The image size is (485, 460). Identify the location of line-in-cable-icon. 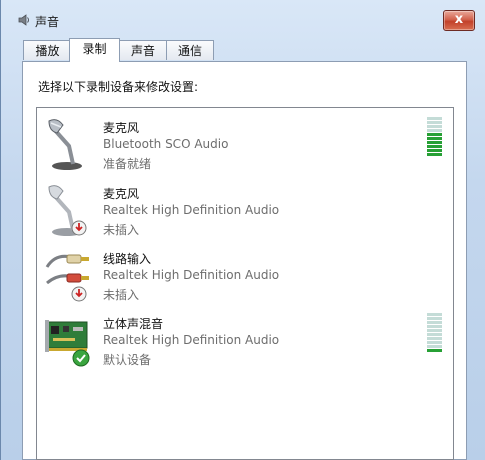
(67, 278).